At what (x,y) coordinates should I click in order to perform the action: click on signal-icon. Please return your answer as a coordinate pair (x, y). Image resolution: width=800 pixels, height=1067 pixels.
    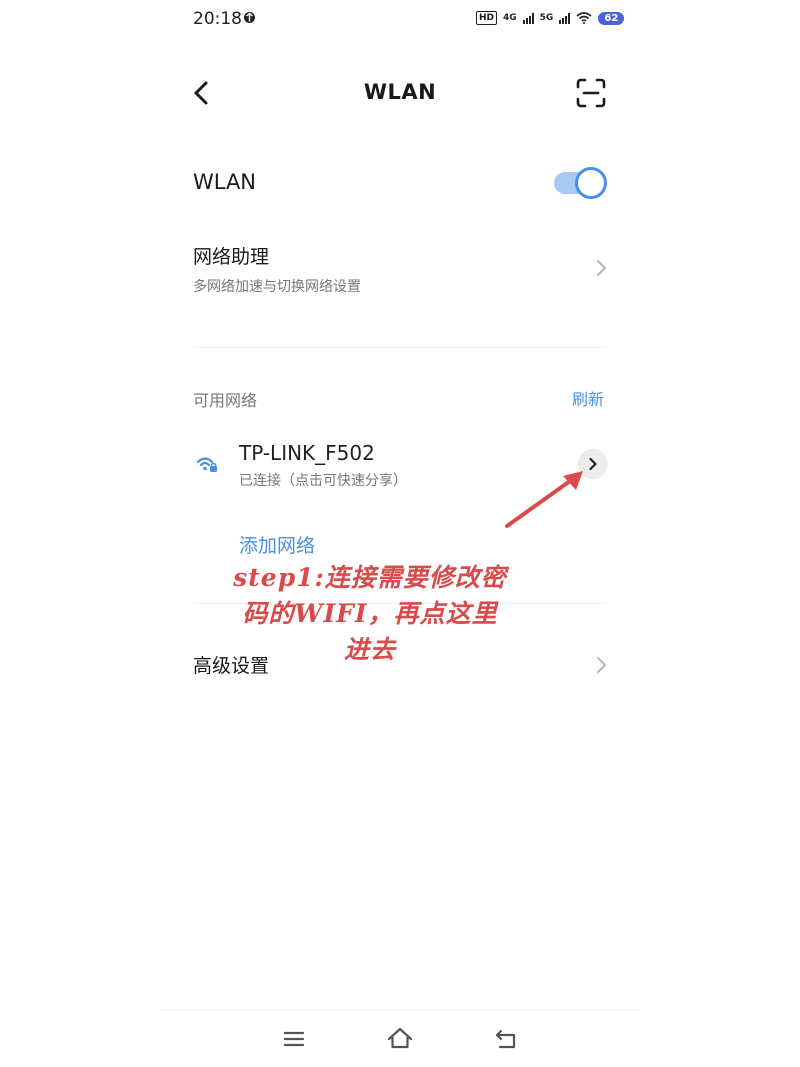
    Looking at the image, I should click on (528, 18).